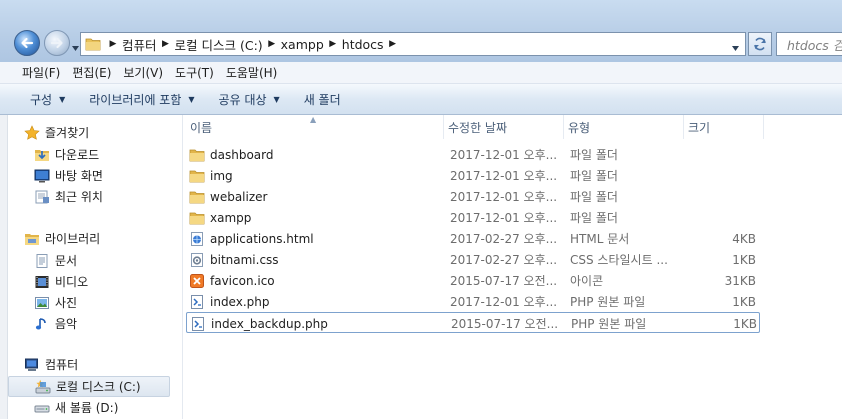 This screenshot has width=842, height=419. Describe the element at coordinates (194, 72) in the screenshot. I see `menu-item: 도구(T)` at that location.